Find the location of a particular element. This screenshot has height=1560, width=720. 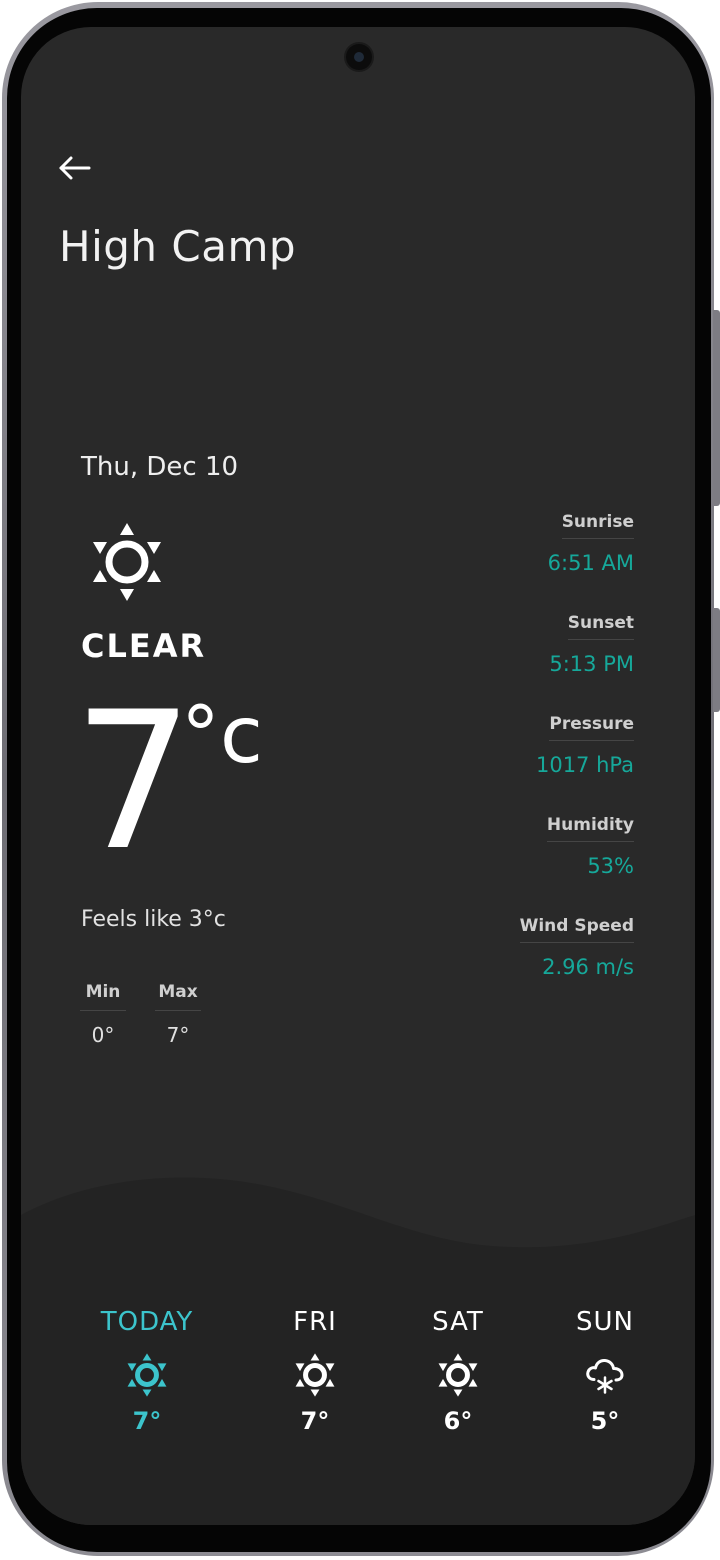

stat-humidity: Humidity 53% is located at coordinates (524, 865).